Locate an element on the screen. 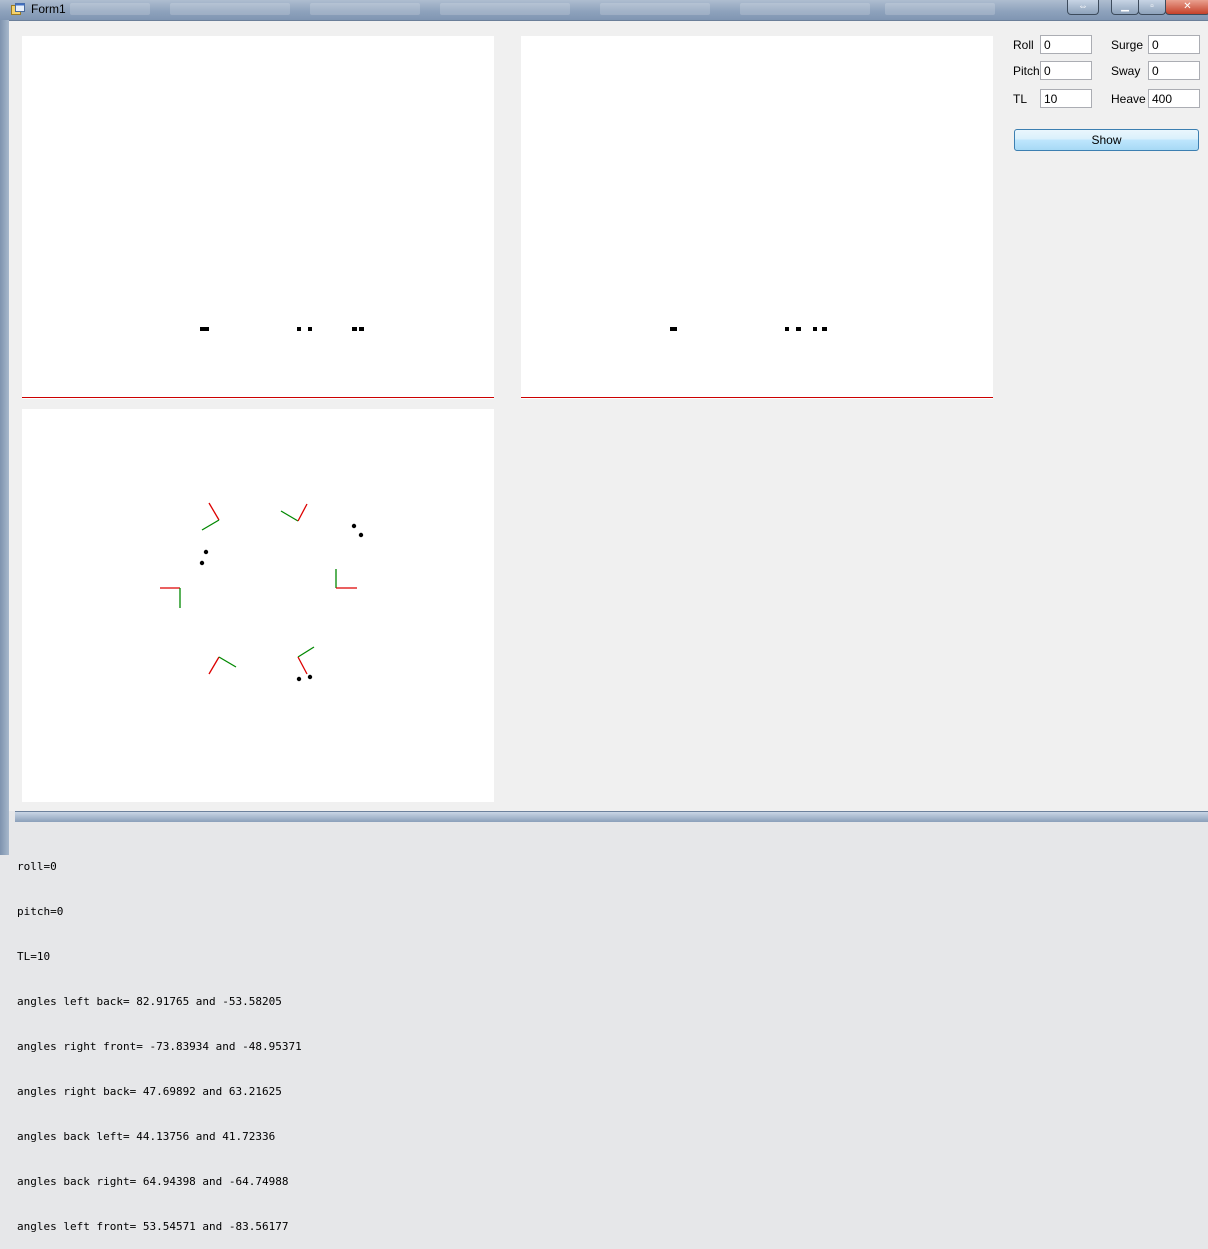 The width and height of the screenshot is (1208, 1249). window-titlebar: Form1 ⇔ ▁ ▫ ✕ is located at coordinates (604, 10).